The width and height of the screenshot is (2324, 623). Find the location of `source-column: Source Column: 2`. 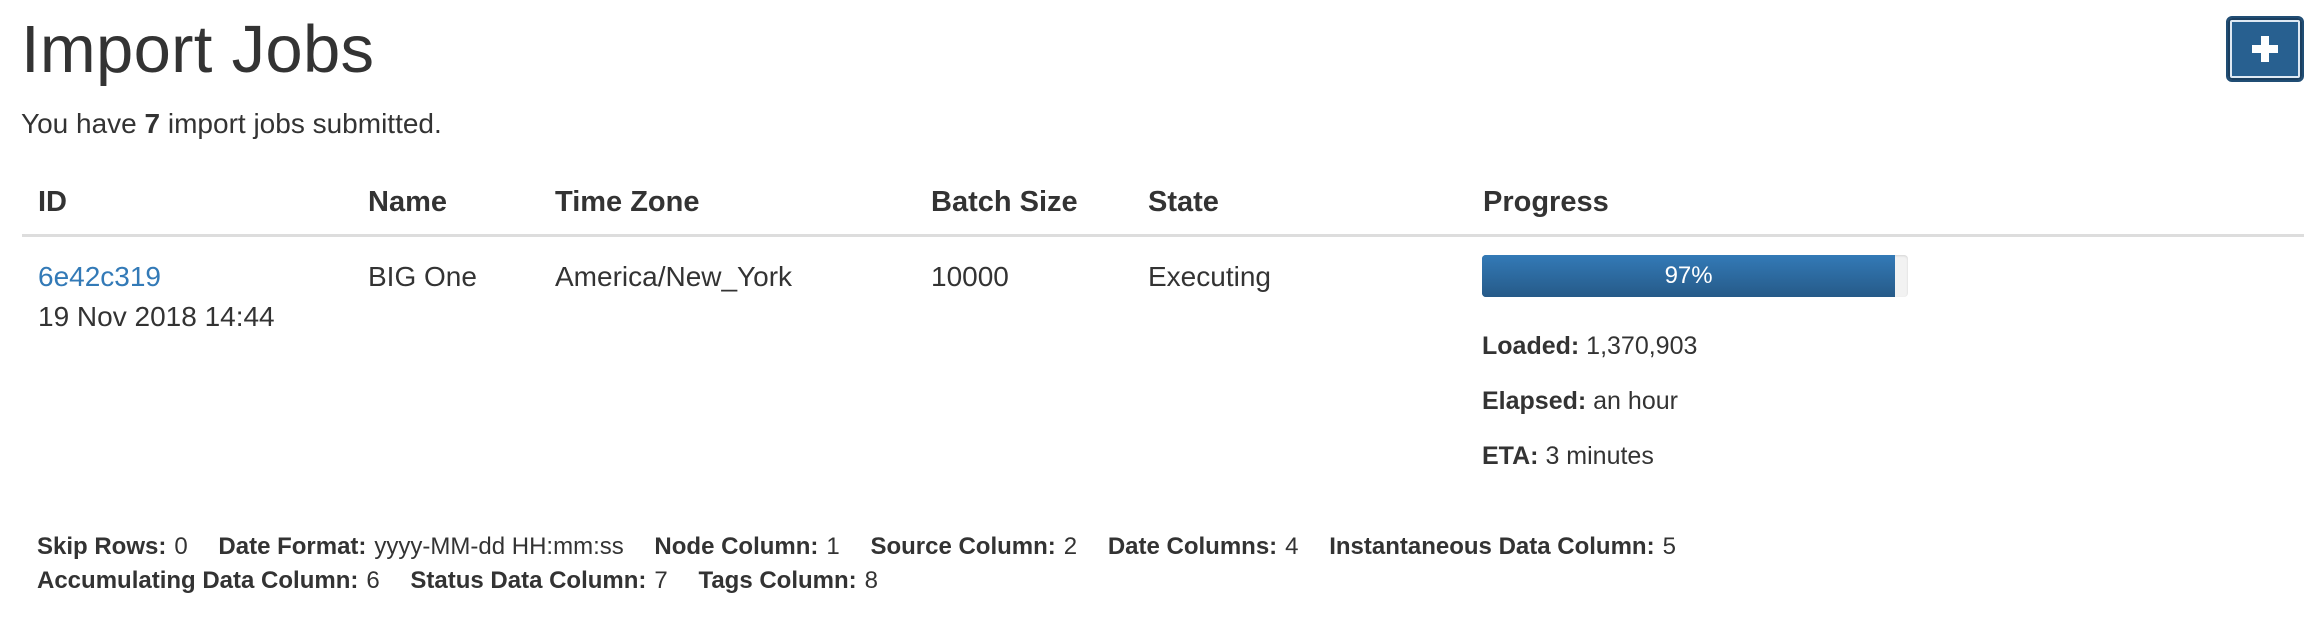

source-column: Source Column: 2 is located at coordinates (973, 546).